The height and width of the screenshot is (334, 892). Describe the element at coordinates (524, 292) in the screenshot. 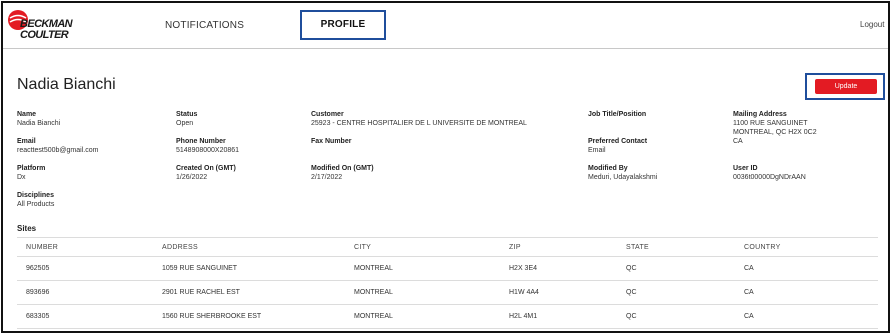

I see `cell-zip: H1W 4A4` at that location.